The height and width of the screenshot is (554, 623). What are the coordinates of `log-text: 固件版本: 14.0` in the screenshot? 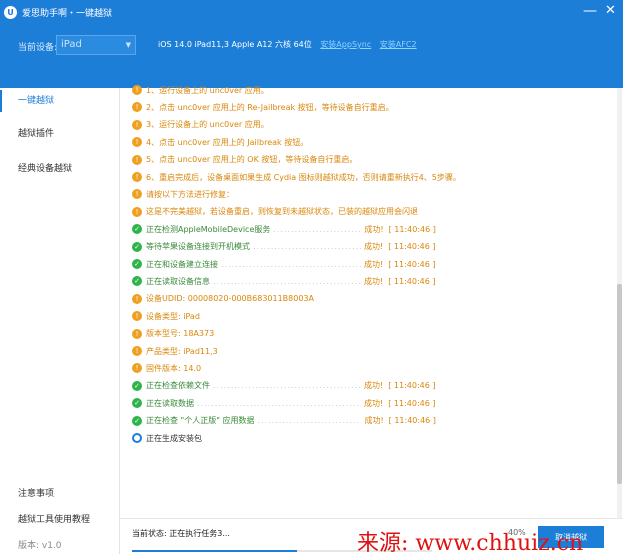 It's located at (174, 368).